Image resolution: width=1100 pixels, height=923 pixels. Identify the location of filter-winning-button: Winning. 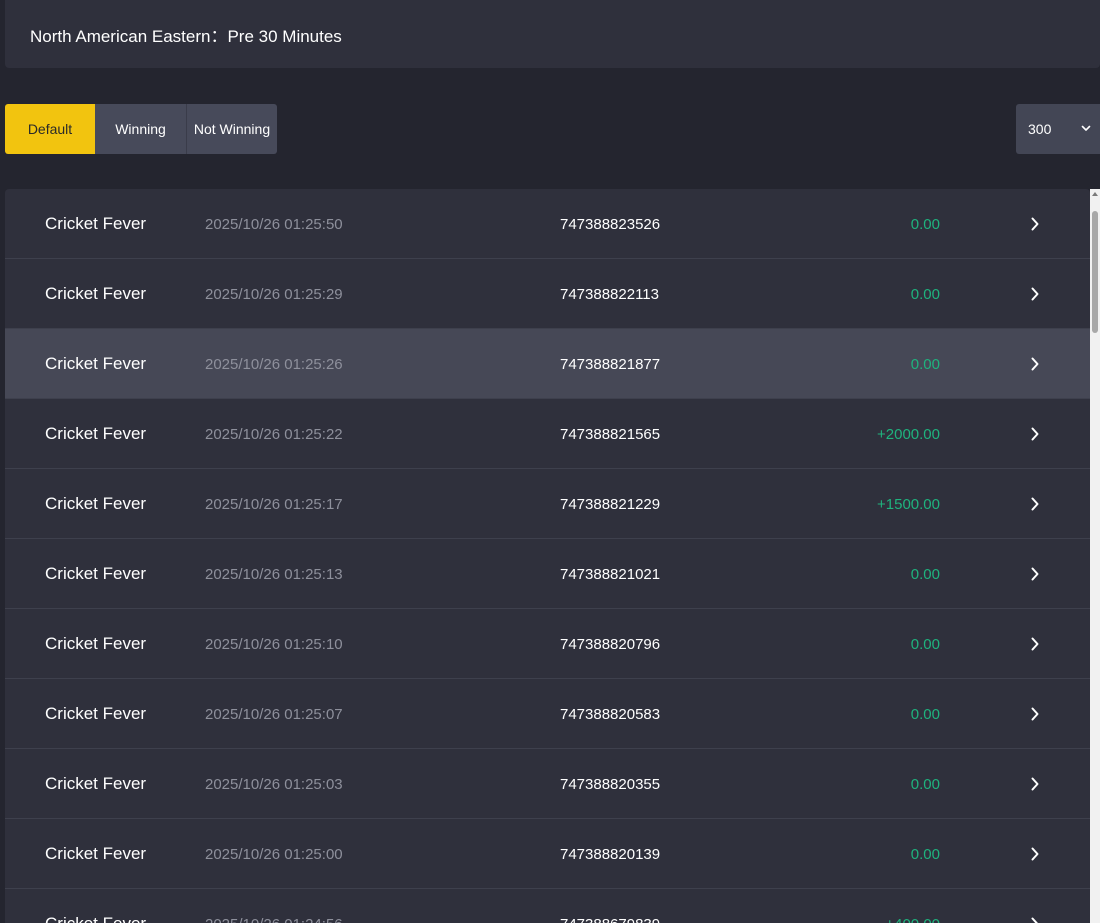
(140, 129).